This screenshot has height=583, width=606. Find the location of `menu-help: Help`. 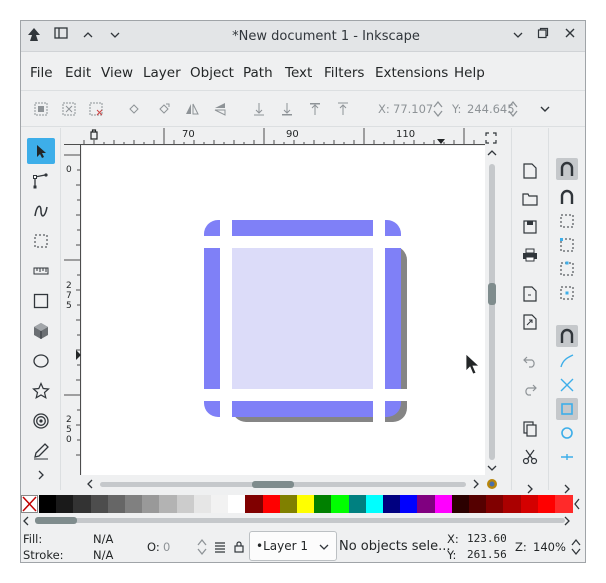

menu-help: Help is located at coordinates (469, 73).